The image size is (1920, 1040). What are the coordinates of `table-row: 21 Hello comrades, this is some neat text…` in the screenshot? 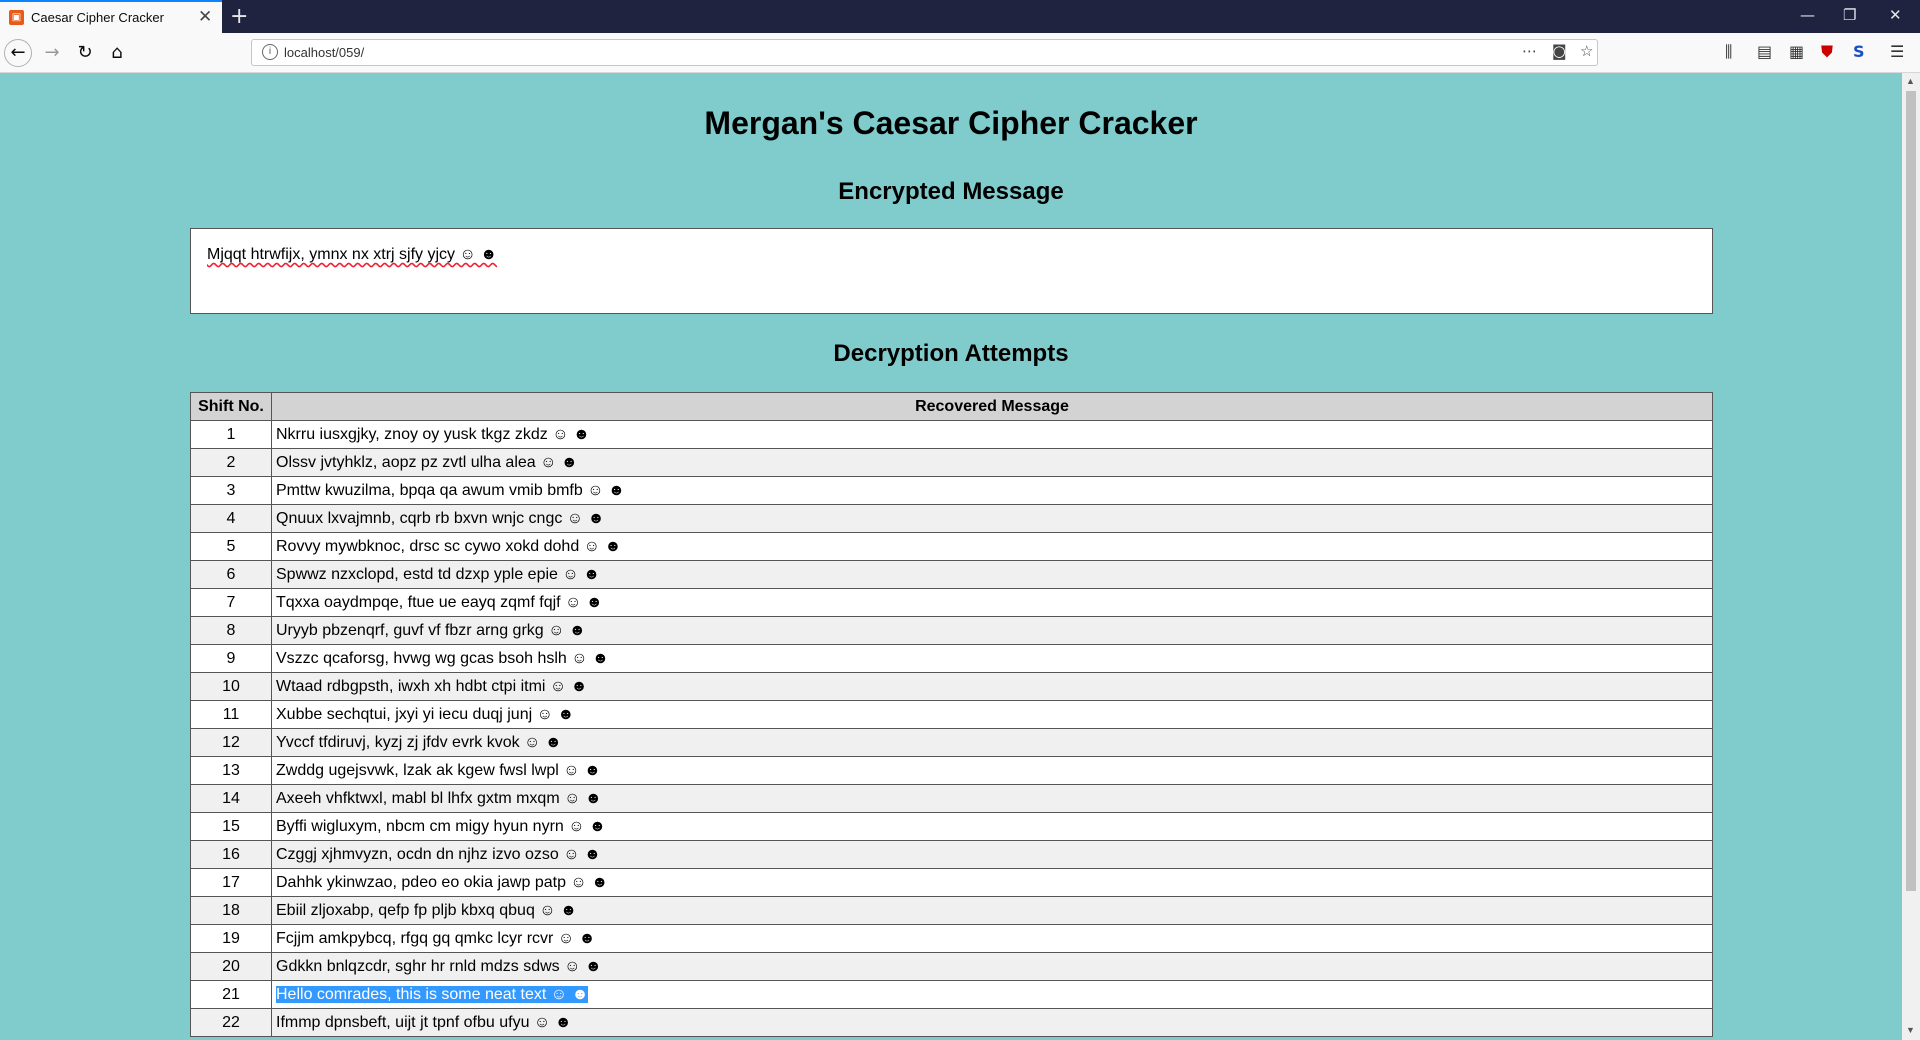 It's located at (951, 994).